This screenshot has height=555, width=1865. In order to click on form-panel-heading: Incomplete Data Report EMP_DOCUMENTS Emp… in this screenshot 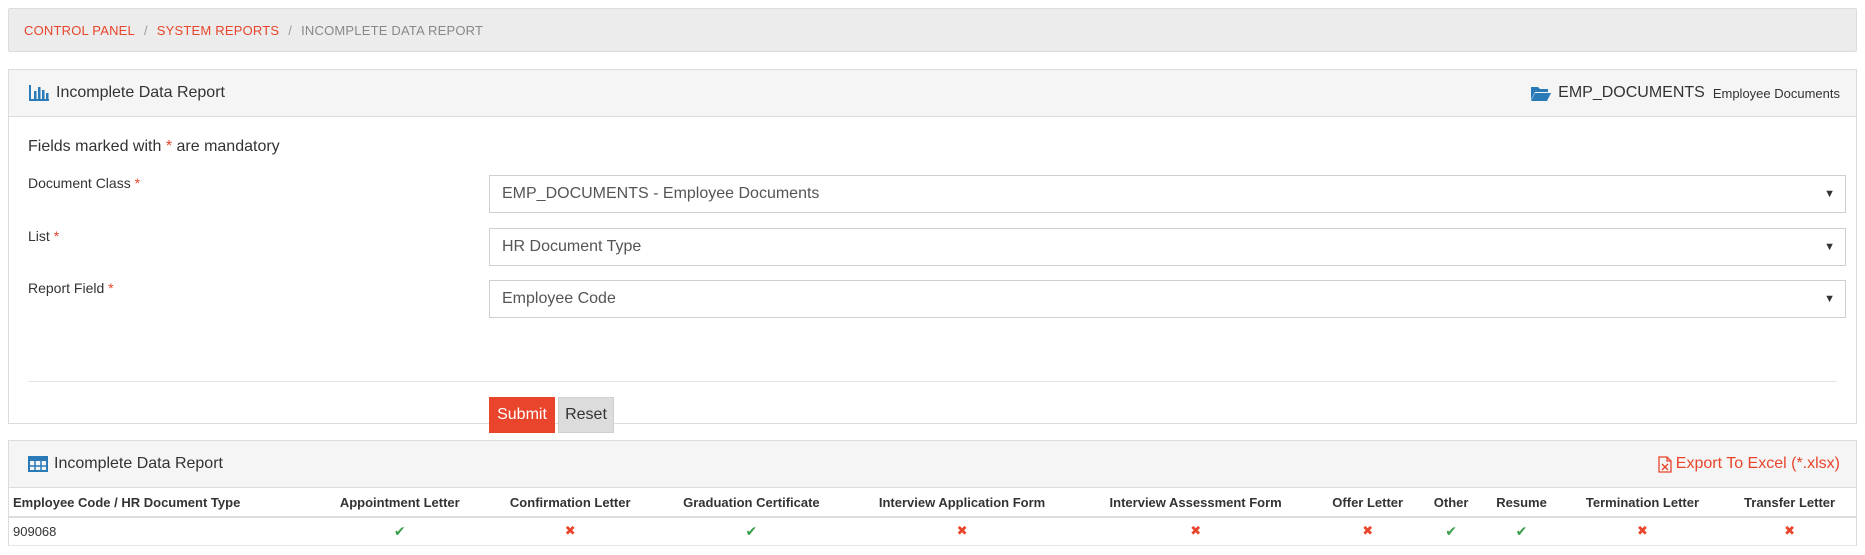, I will do `click(932, 93)`.